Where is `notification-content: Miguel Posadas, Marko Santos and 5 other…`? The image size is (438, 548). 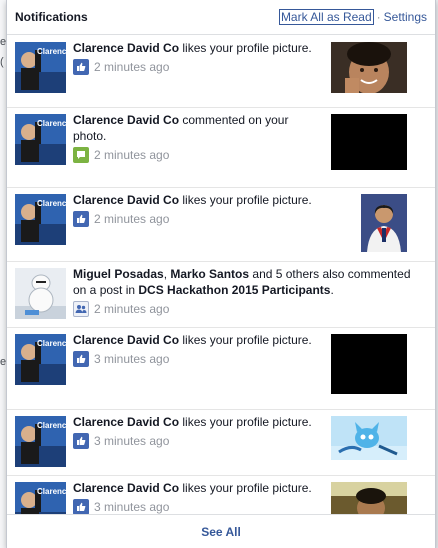
notification-content: Miguel Posadas, Marko Santos and 5 other… is located at coordinates (243, 291).